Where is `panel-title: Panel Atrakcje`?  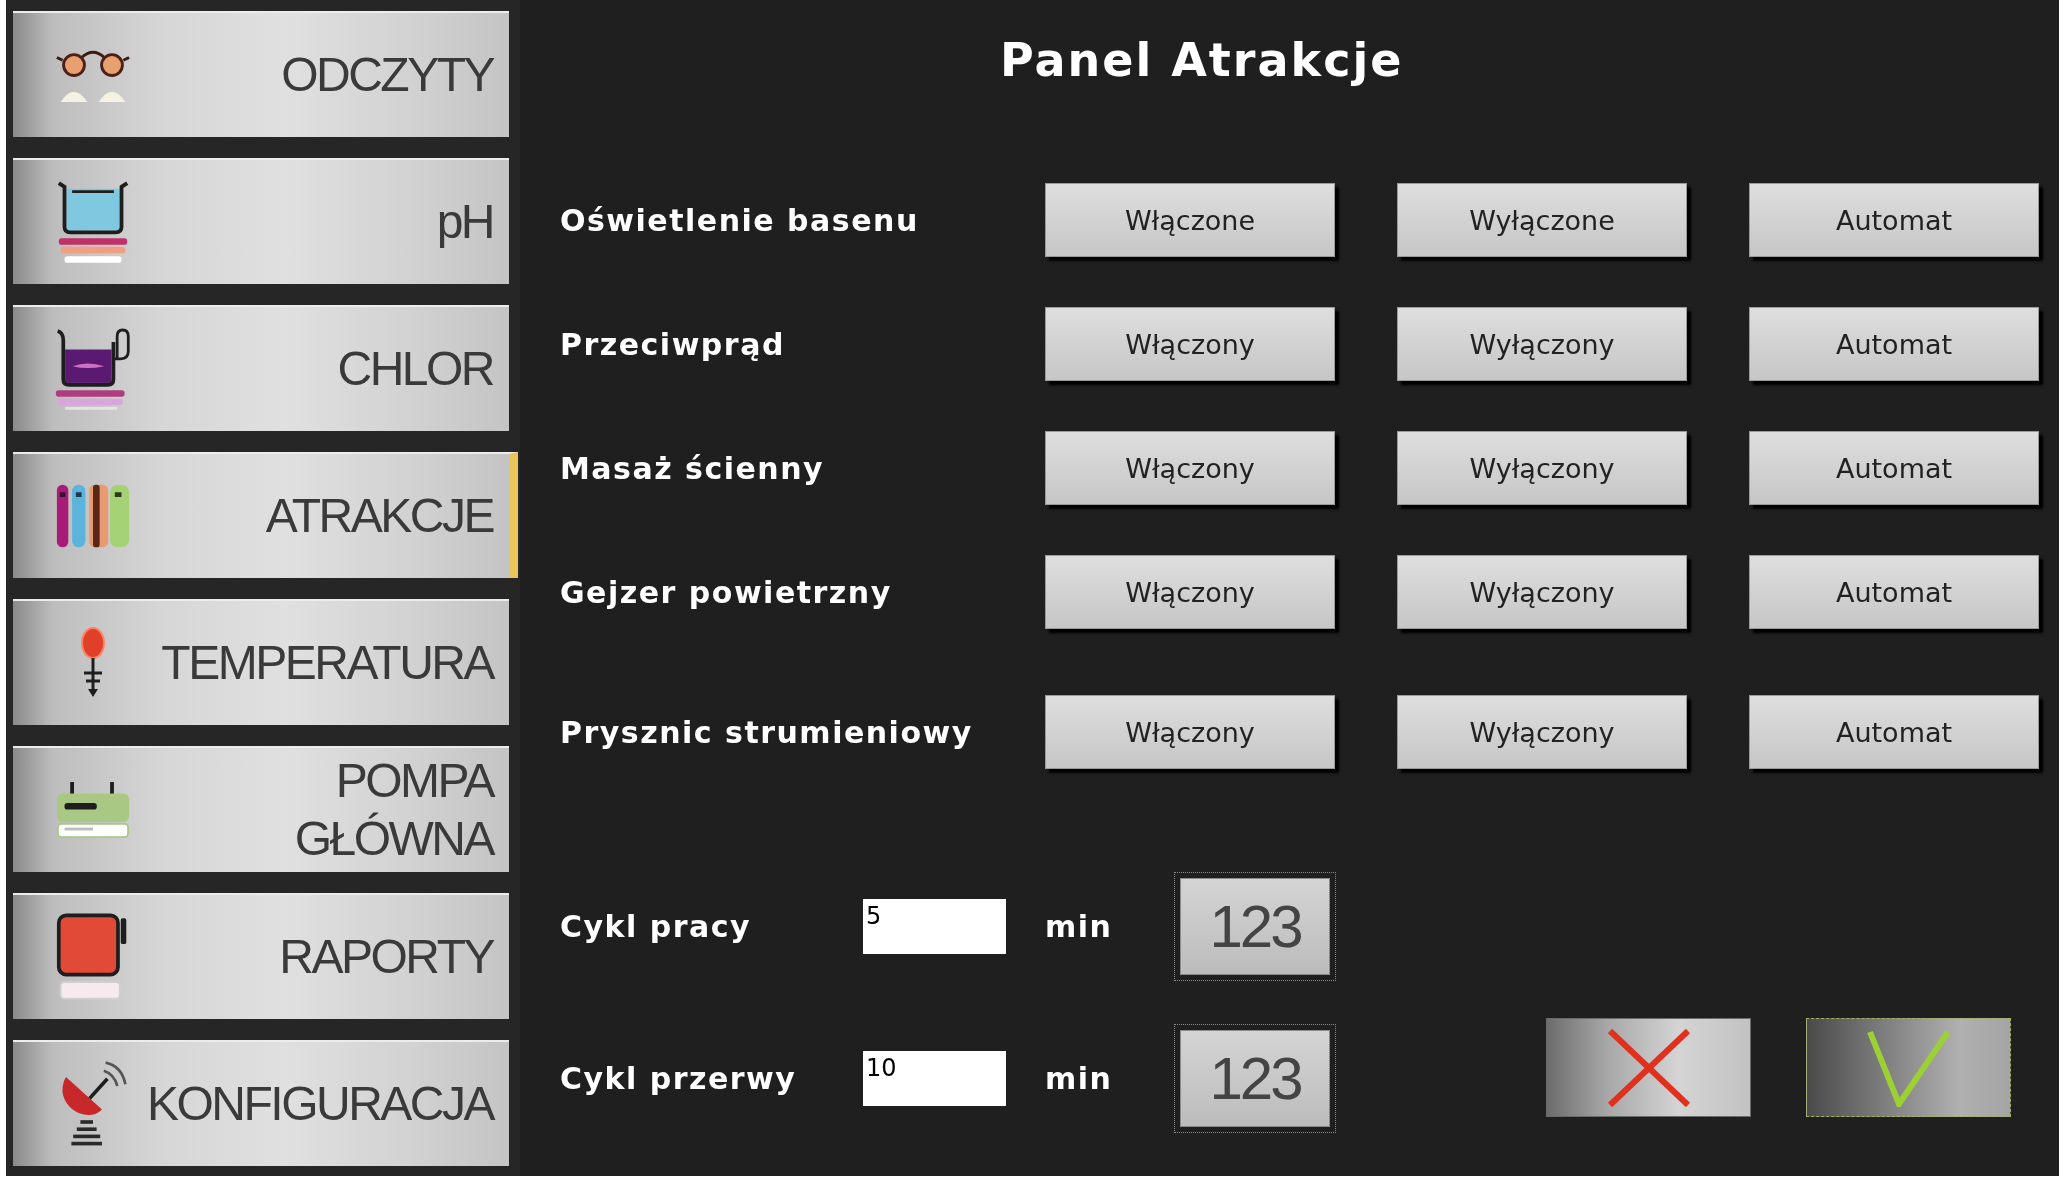 panel-title: Panel Atrakcje is located at coordinates (1202, 60).